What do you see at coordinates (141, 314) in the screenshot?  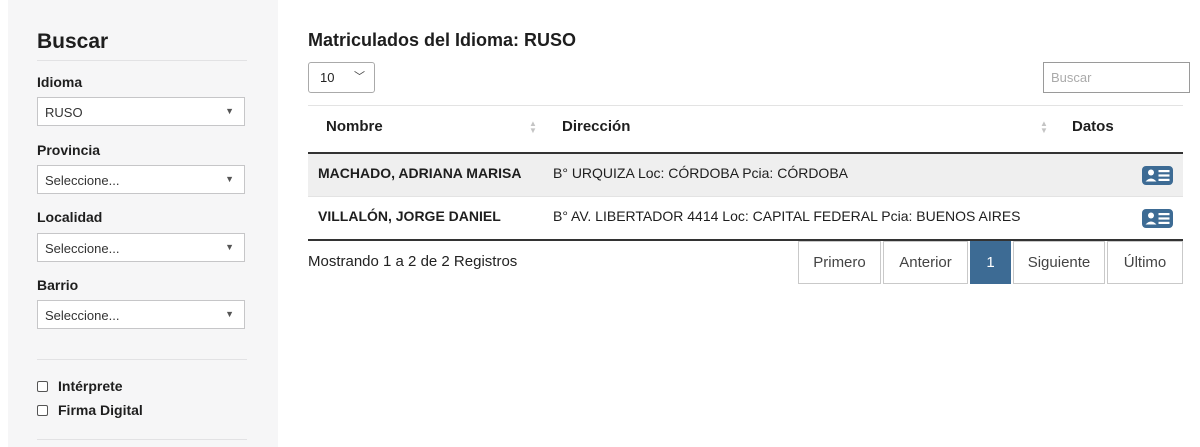 I see `barrio-select: Seleccione... ▼` at bounding box center [141, 314].